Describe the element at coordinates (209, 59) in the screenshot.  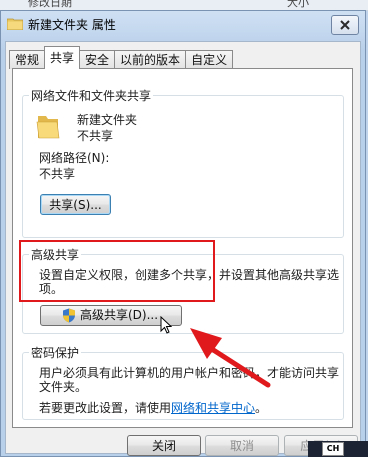
I see `tab-customize: 自定义` at that location.